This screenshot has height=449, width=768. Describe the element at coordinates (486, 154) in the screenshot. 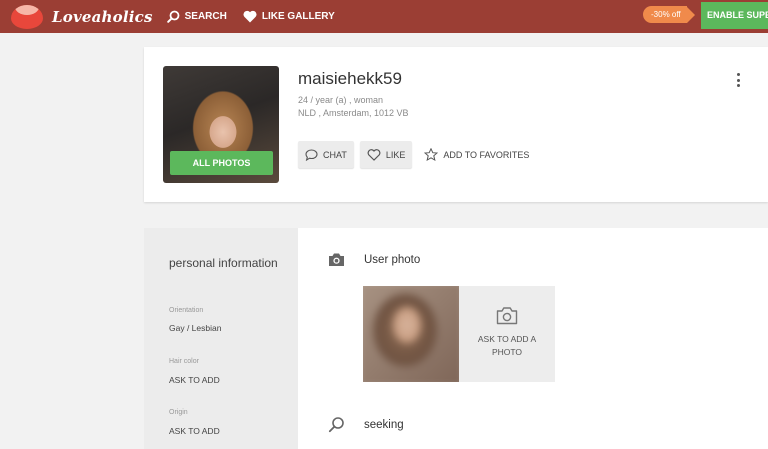

I see `add-to-favorites-label: ADD TO FAVORITES` at that location.